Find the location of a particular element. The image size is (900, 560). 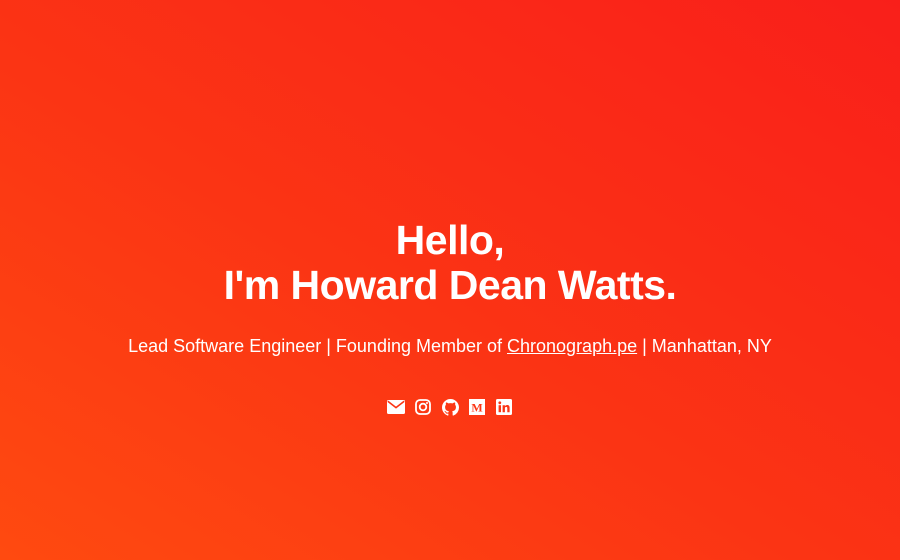

medium-link: M is located at coordinates (477, 407).